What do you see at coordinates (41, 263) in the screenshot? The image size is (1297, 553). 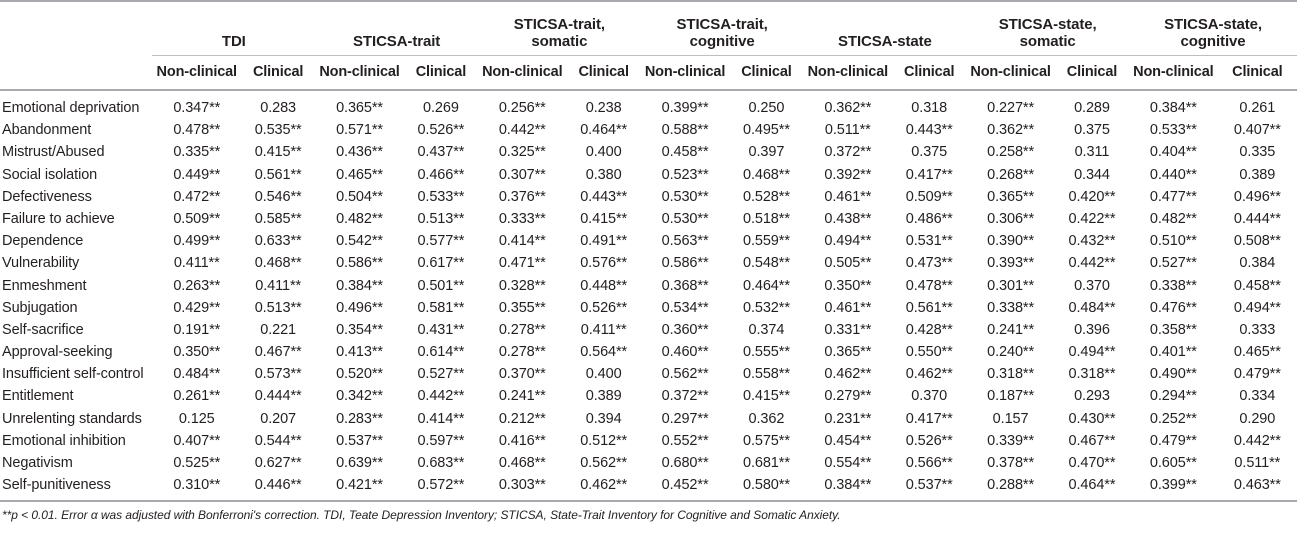 I see `row-label: Vulnerability` at bounding box center [41, 263].